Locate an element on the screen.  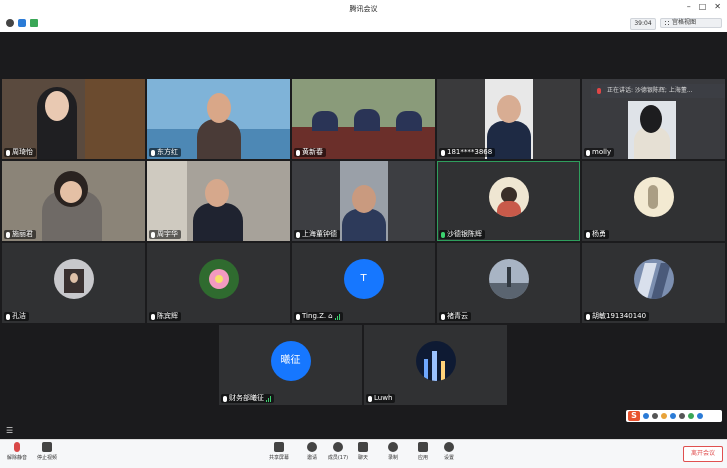
share-screen-icon is located at coordinates (279, 447).